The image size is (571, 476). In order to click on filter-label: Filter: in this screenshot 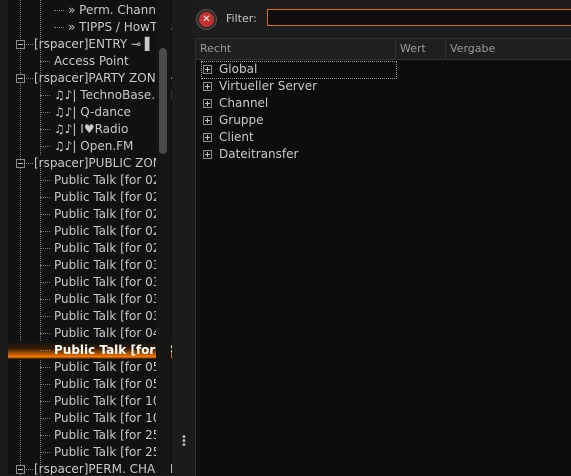, I will do `click(241, 18)`.